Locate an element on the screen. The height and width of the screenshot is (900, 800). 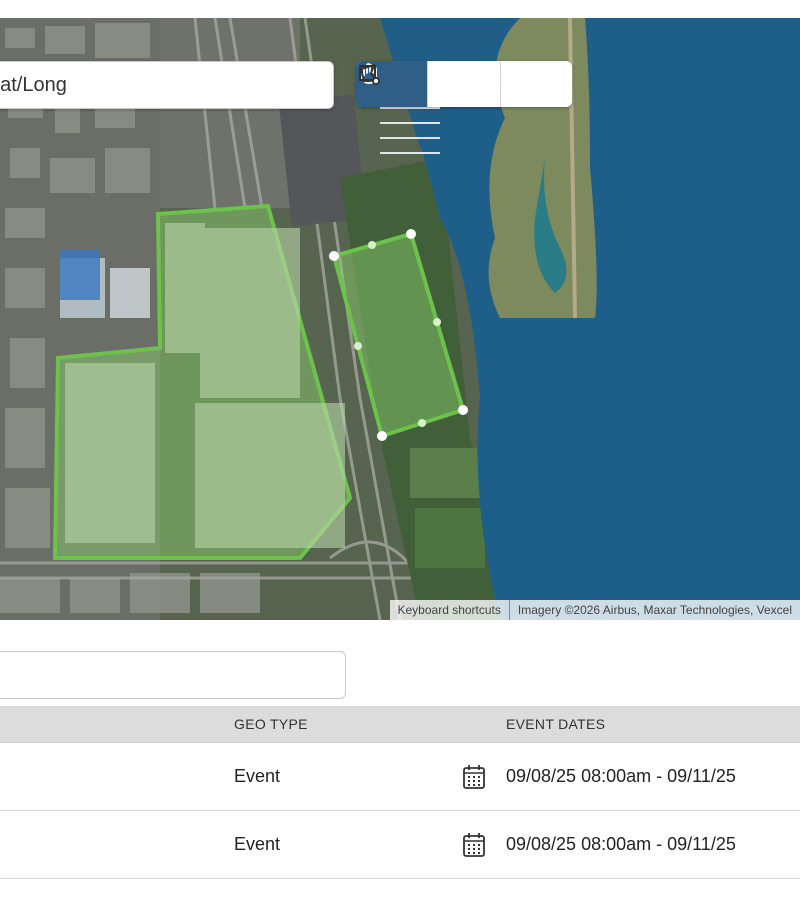
polygon-tool-button is located at coordinates (466, 84).